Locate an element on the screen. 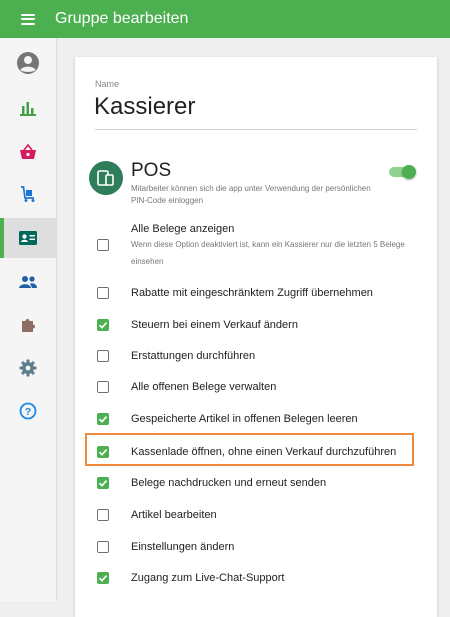 This screenshot has height=617, width=450. sidebar-item-integrations is located at coordinates (28, 325).